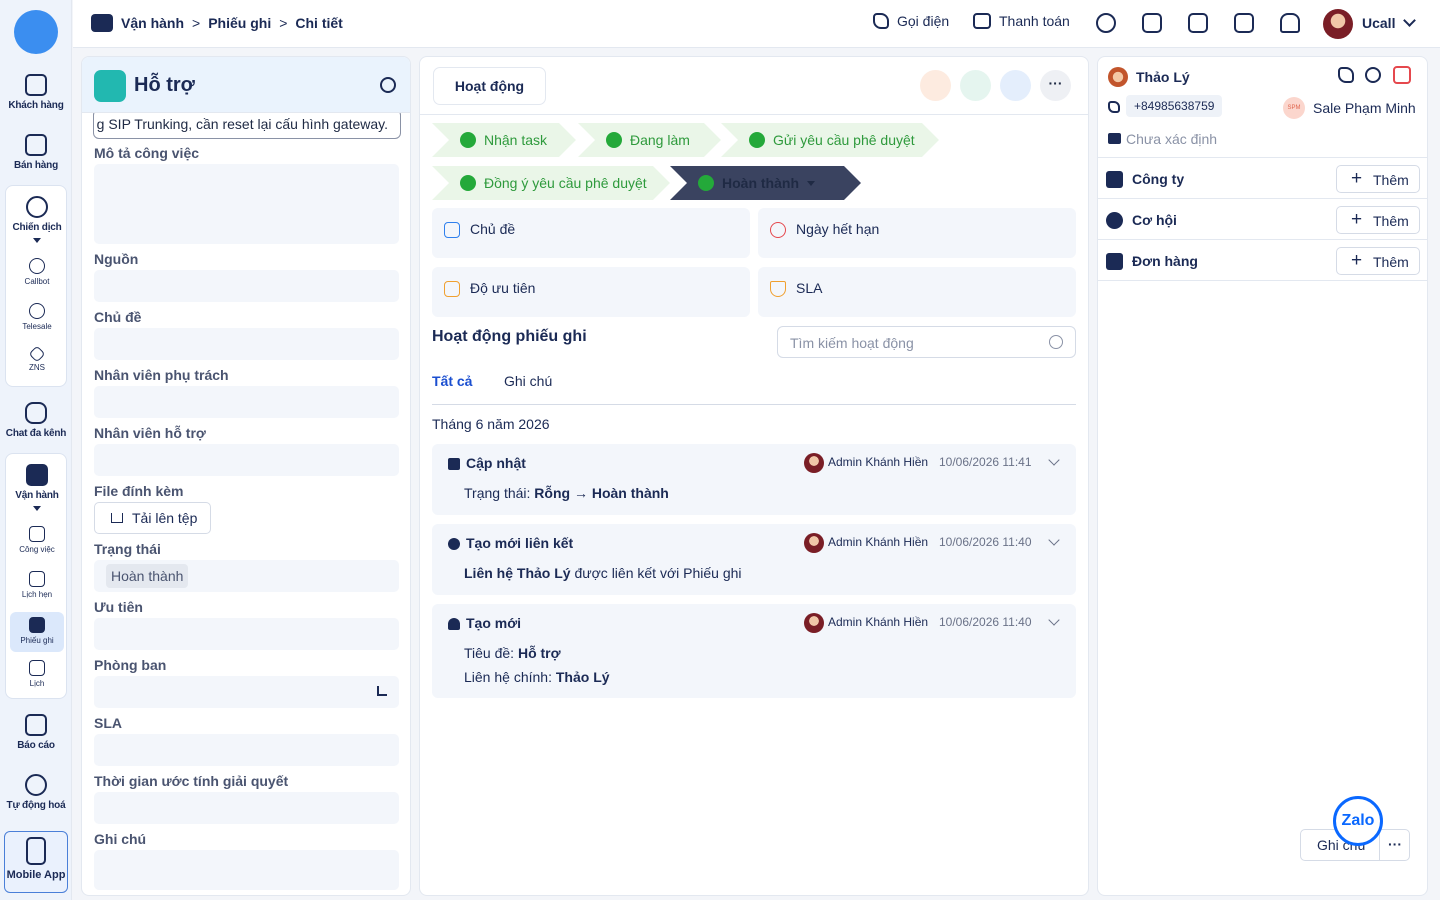 This screenshot has width=1440, height=900. What do you see at coordinates (1394, 845) in the screenshot?
I see `more-button: ···` at bounding box center [1394, 845].